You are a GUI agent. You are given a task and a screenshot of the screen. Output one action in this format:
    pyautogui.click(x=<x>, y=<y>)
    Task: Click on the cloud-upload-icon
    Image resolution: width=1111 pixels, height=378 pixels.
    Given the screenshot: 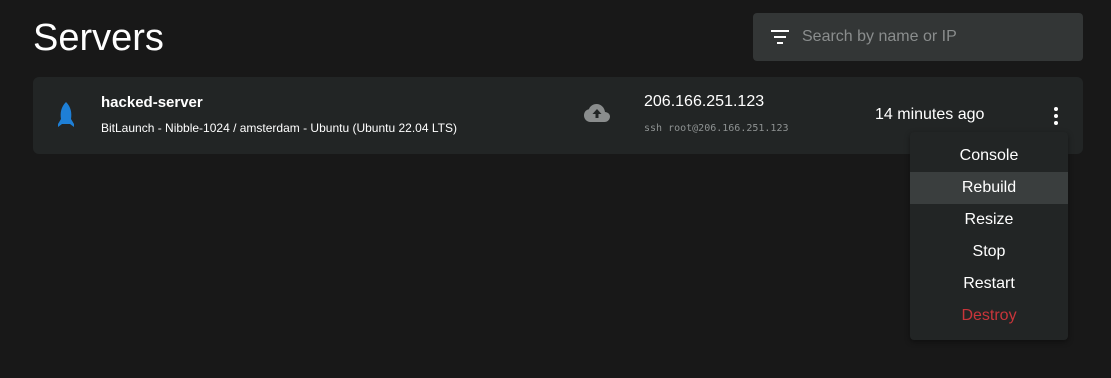 What is the action you would take?
    pyautogui.click(x=597, y=113)
    